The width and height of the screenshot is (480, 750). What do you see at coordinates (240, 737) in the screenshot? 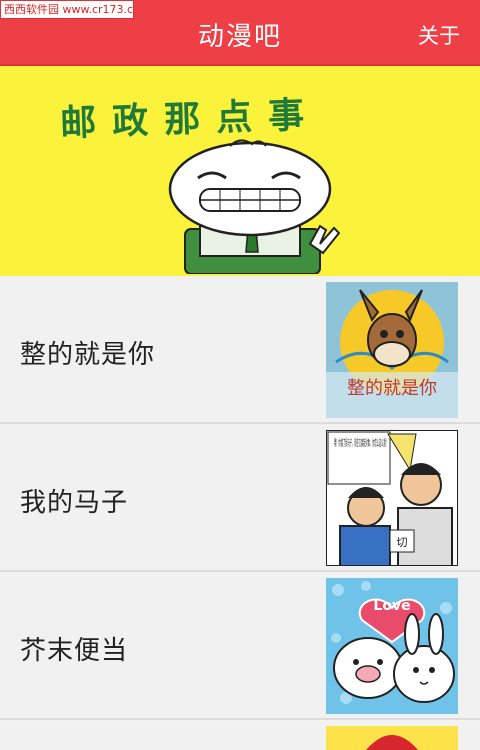
I see `list-item` at bounding box center [240, 737].